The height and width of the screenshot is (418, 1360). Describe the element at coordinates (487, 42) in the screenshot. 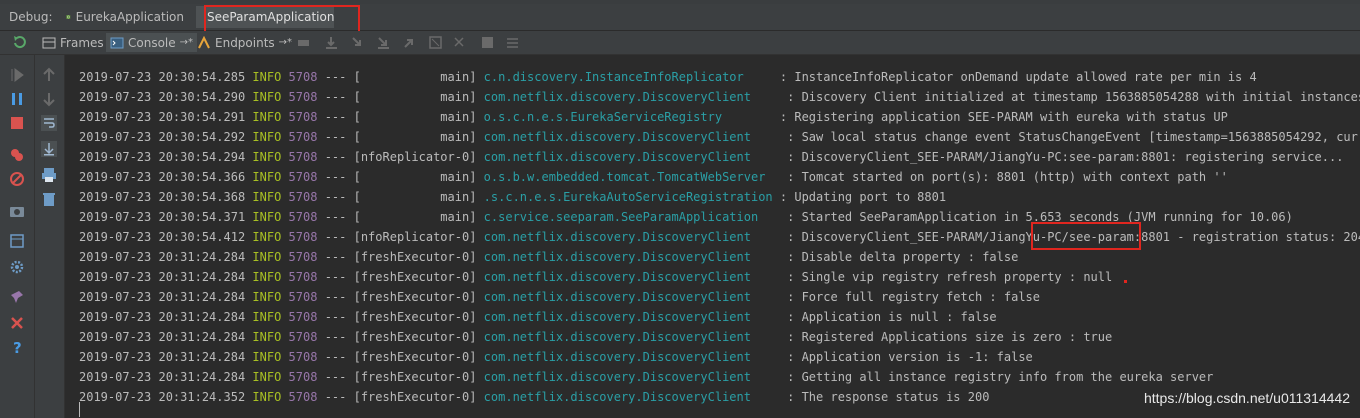

I see `evaluate-expression-icon` at that location.